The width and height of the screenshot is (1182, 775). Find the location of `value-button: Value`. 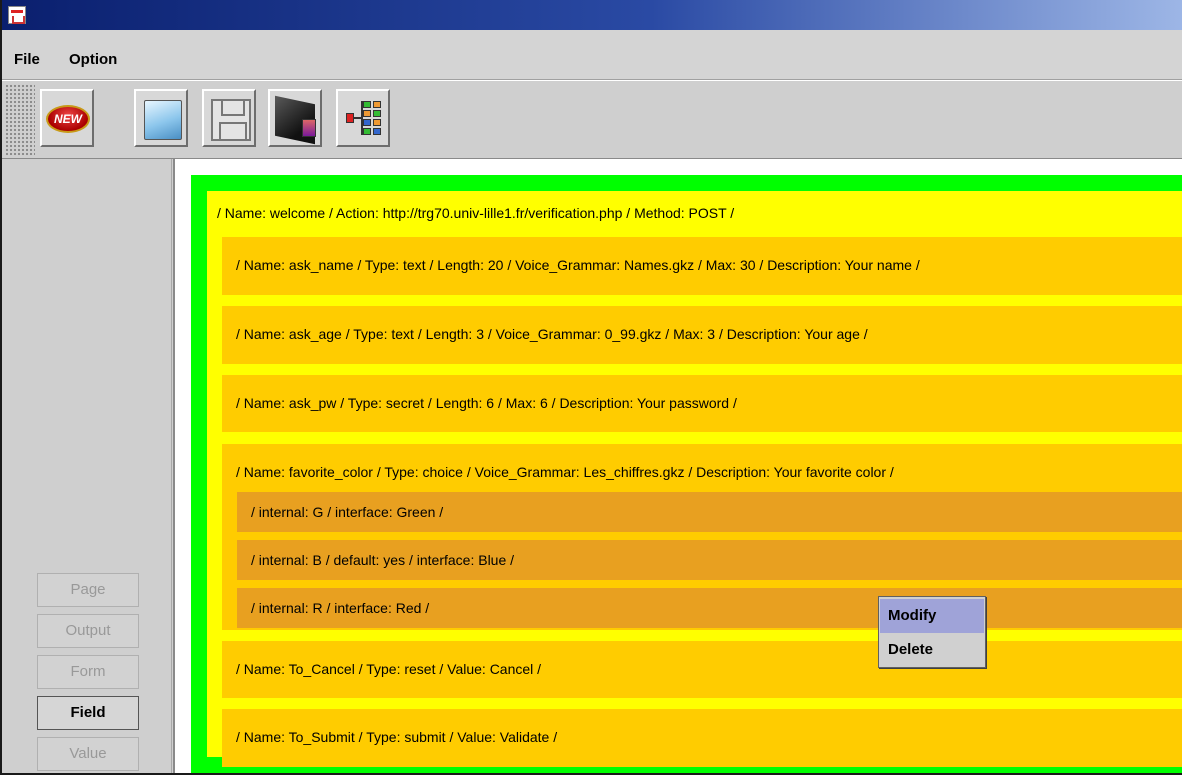

value-button: Value is located at coordinates (88, 754).